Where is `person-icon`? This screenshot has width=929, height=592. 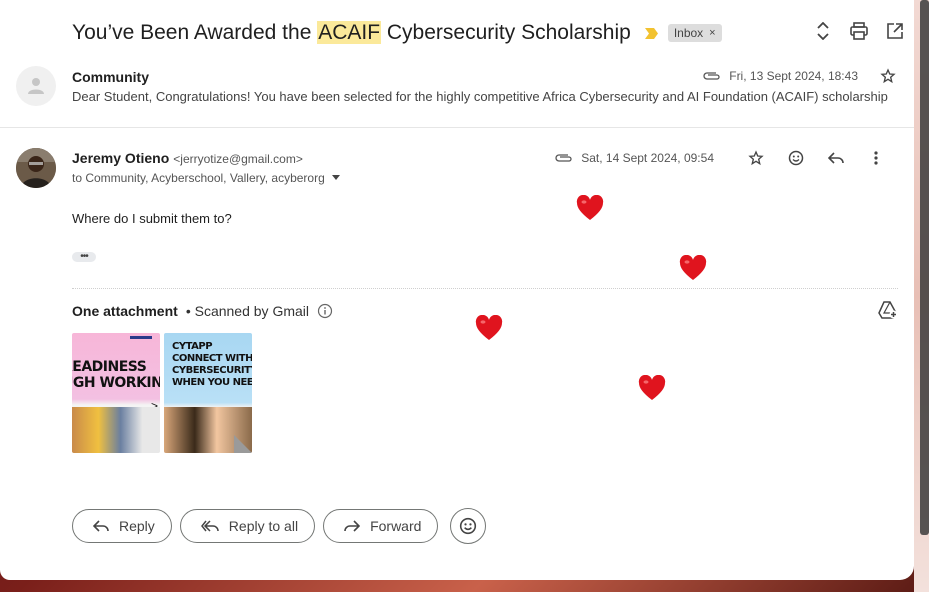 person-icon is located at coordinates (36, 86).